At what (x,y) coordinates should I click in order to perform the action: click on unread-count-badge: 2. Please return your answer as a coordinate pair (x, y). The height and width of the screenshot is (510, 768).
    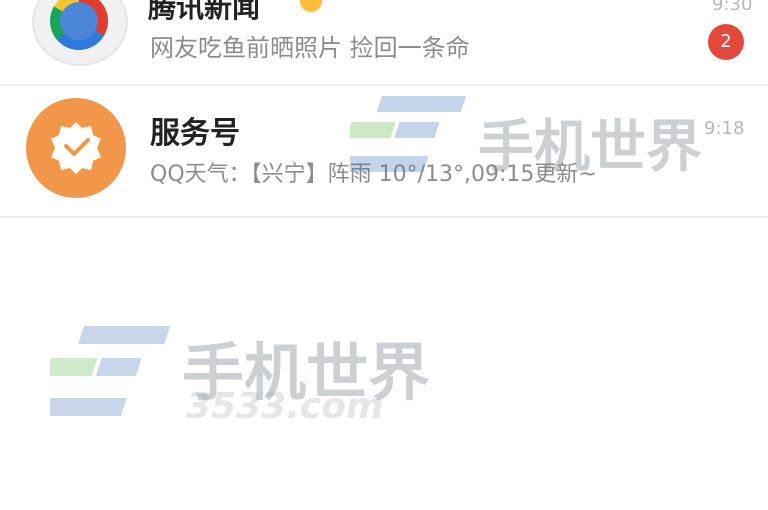
    Looking at the image, I should click on (726, 42).